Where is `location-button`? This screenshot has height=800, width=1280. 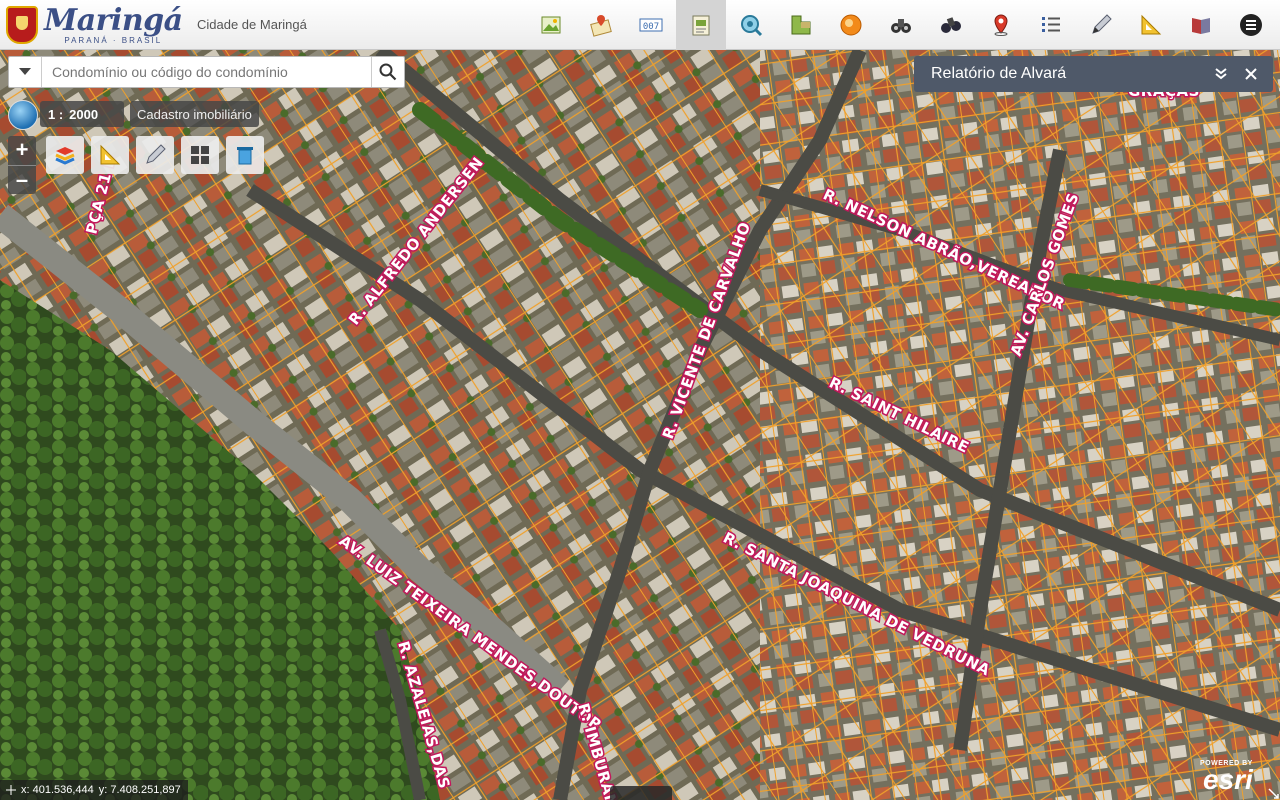
location-button is located at coordinates (1001, 25).